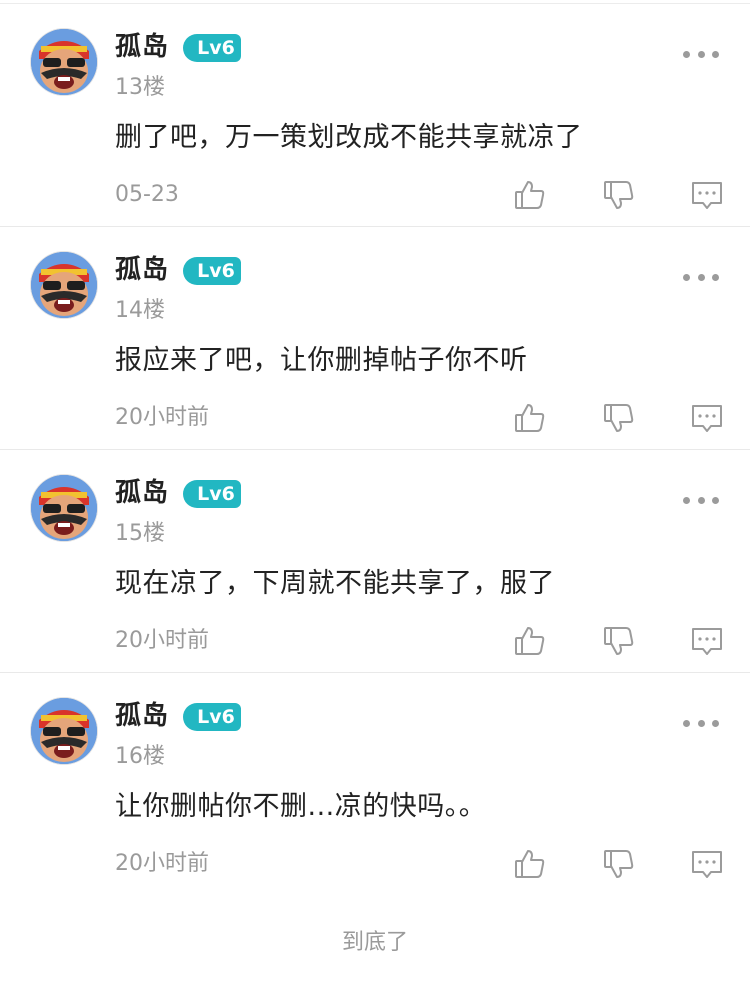 The height and width of the screenshot is (987, 750). Describe the element at coordinates (140, 756) in the screenshot. I see `floor-number: 16楼` at that location.